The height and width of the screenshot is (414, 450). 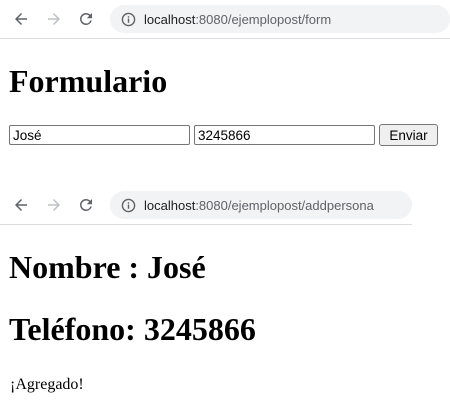 I want to click on address-bar: localhost:8080/ejemplopost/form, so click(x=280, y=19).